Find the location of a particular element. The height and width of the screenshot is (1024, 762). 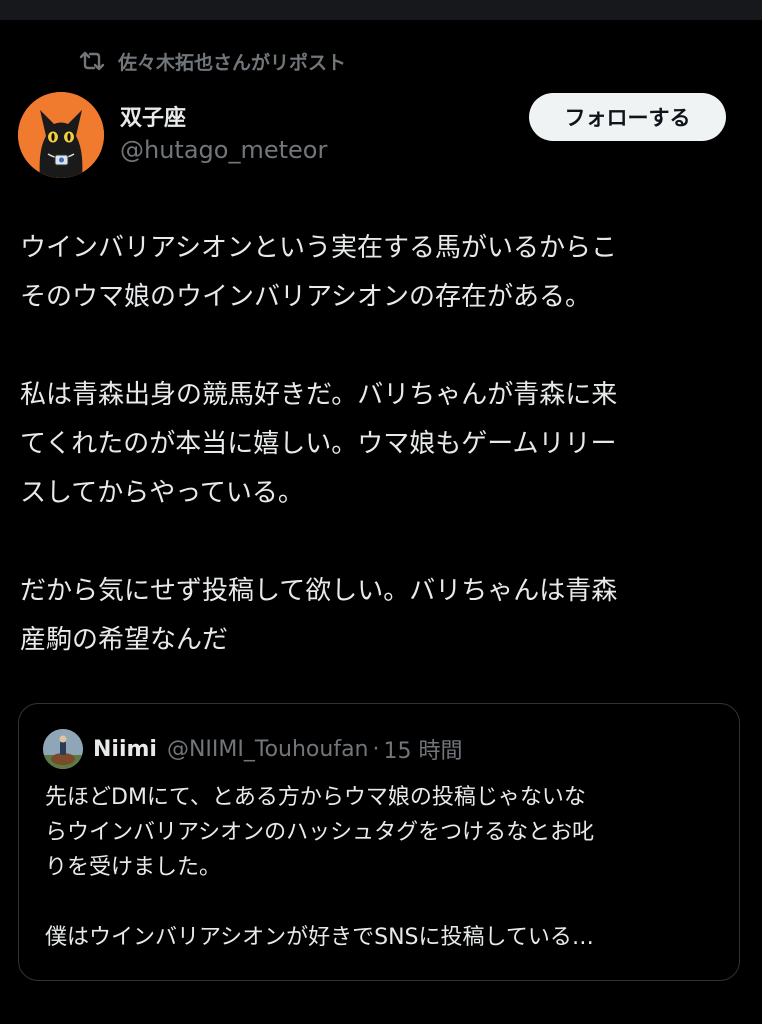

quote-author-name: Niimi is located at coordinates (125, 749).